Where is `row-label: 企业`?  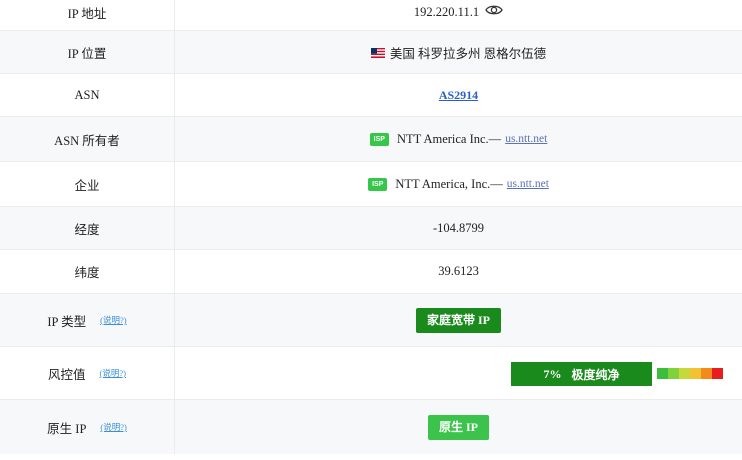 row-label: 企业 is located at coordinates (87, 184).